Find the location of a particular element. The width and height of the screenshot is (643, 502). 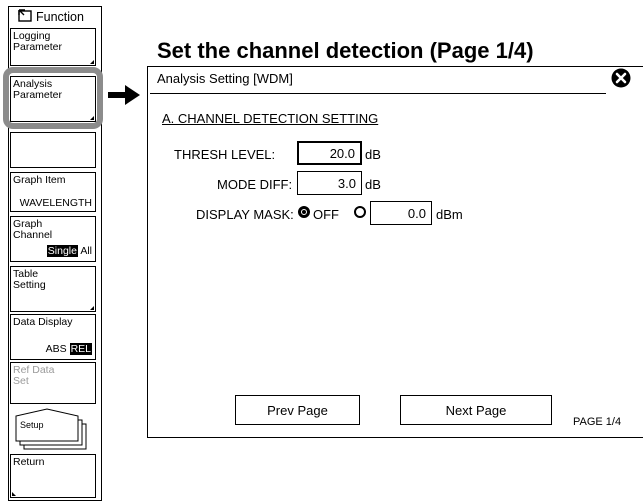

display-mask-value-radio is located at coordinates (360, 212).